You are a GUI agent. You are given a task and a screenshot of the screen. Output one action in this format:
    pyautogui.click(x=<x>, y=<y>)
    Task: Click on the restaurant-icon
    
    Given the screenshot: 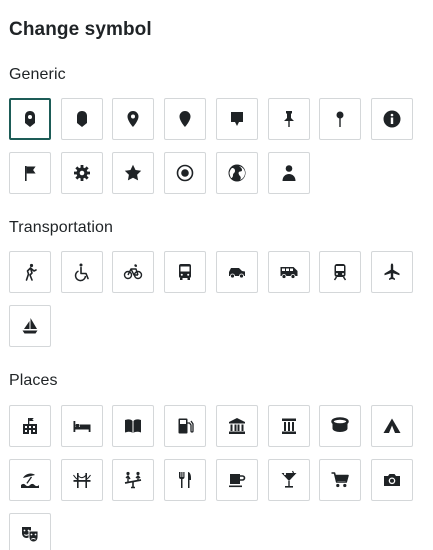 What is the action you would take?
    pyautogui.click(x=185, y=480)
    